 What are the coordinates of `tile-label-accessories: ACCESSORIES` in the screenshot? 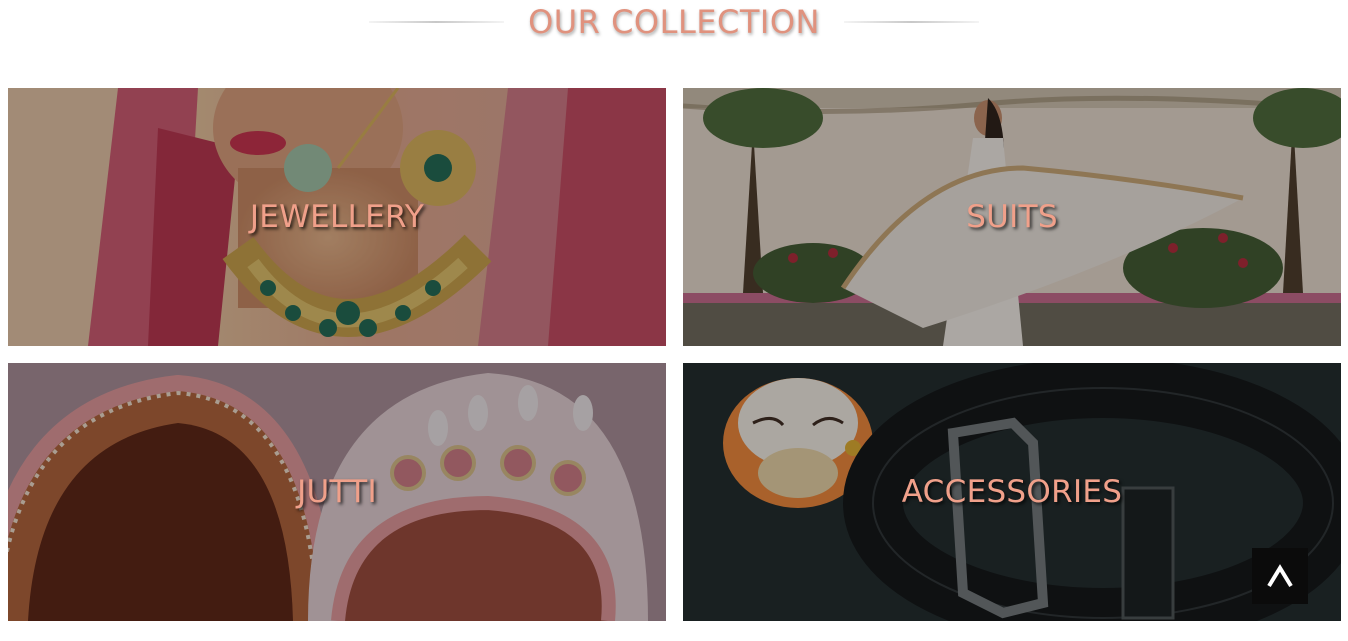 It's located at (1012, 492).